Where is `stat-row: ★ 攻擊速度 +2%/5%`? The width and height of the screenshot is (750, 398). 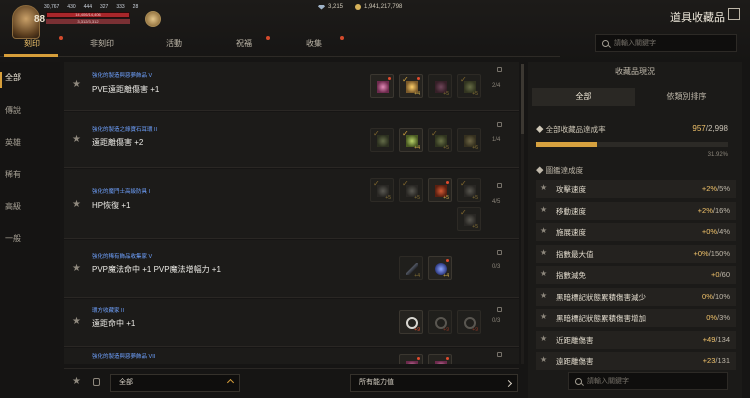
stat-row: ★ 攻擊速度 +2%/5% is located at coordinates (636, 189).